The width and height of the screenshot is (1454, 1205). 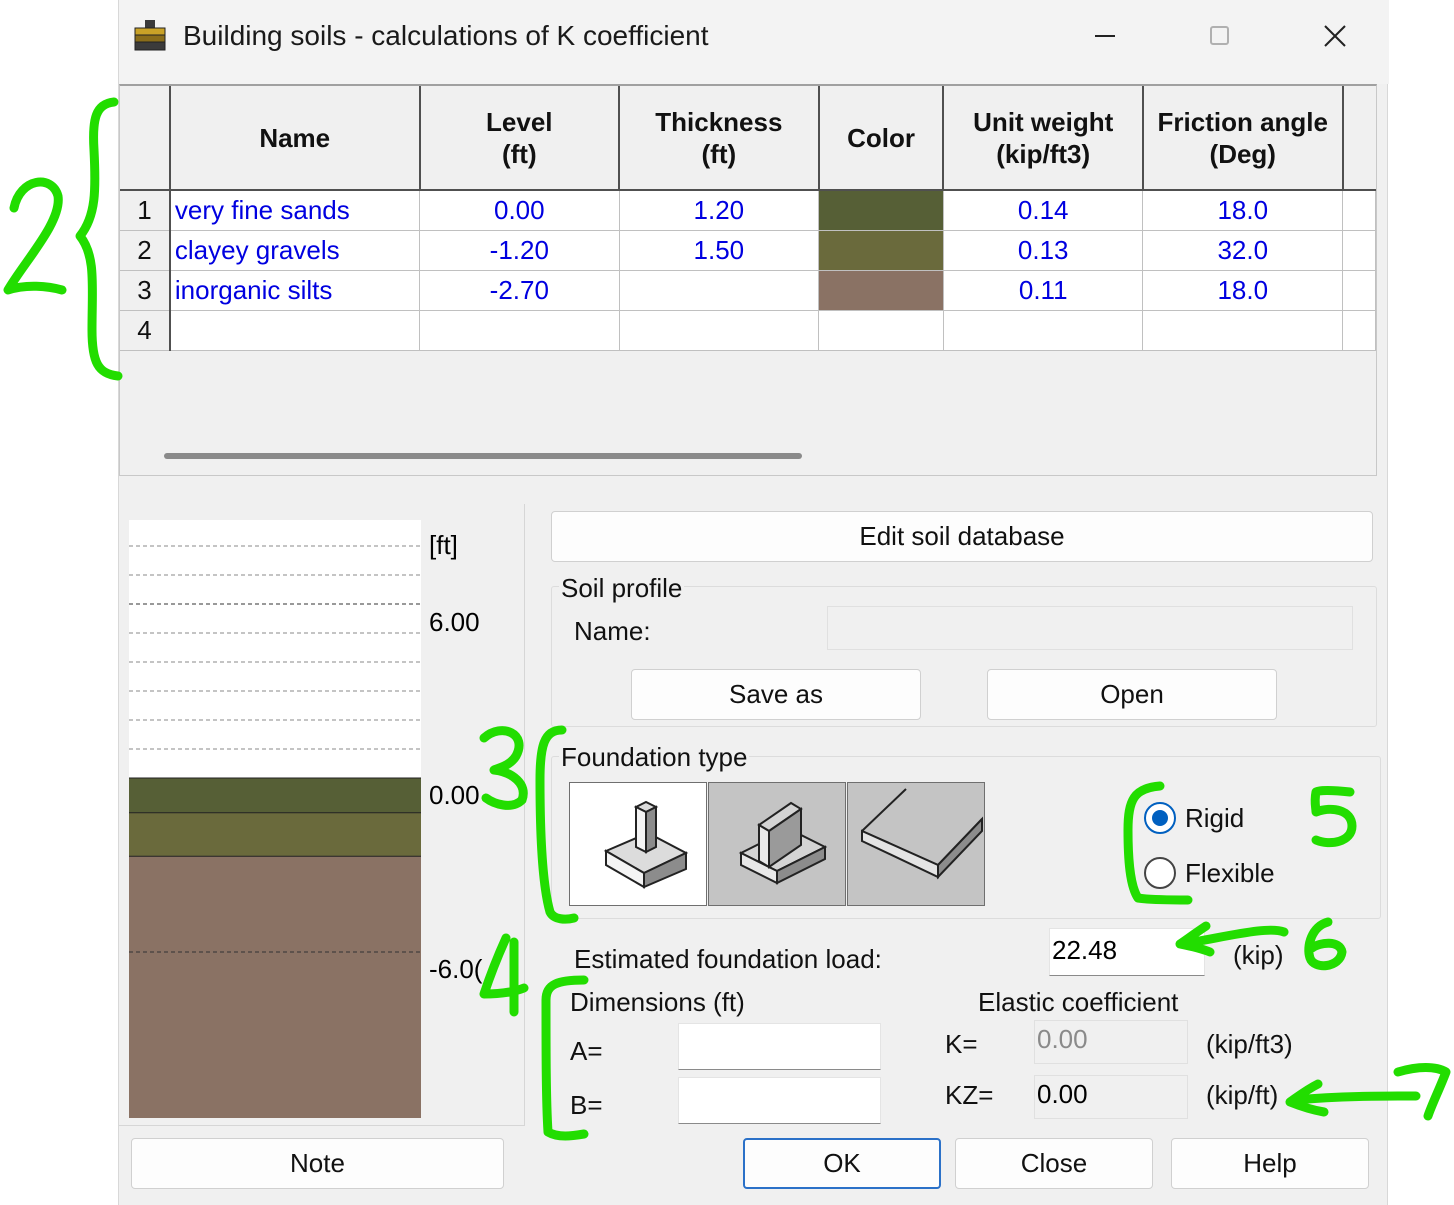 What do you see at coordinates (519, 210) in the screenshot?
I see `cell-level: 0.00` at bounding box center [519, 210].